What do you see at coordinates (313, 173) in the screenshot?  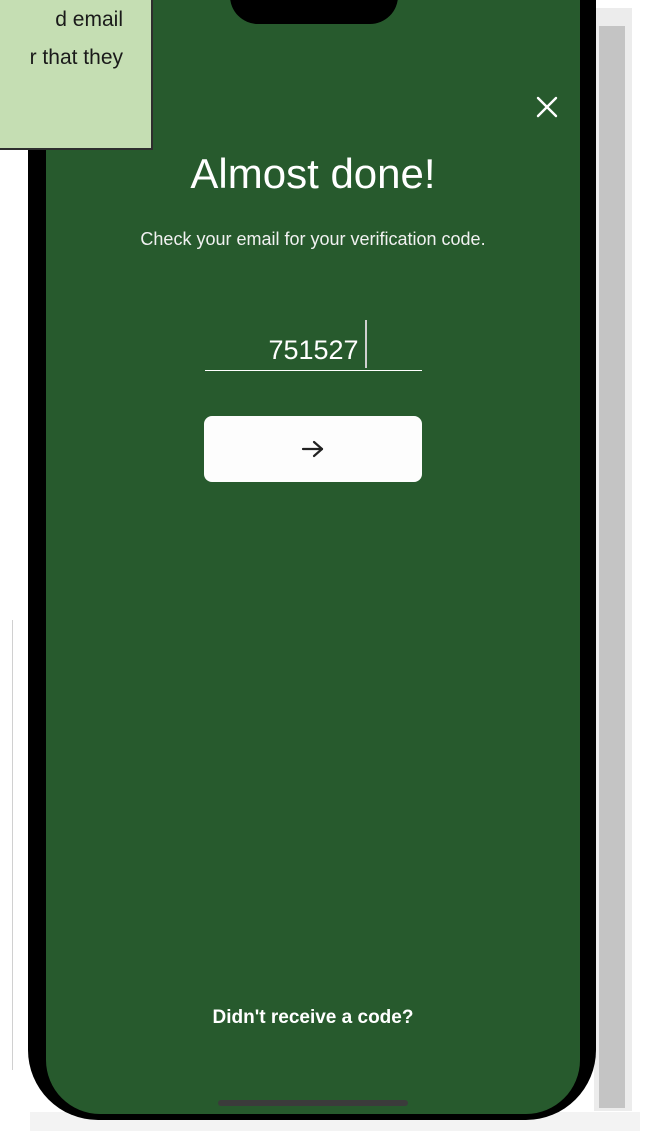 I see `page-title: Almost done!` at bounding box center [313, 173].